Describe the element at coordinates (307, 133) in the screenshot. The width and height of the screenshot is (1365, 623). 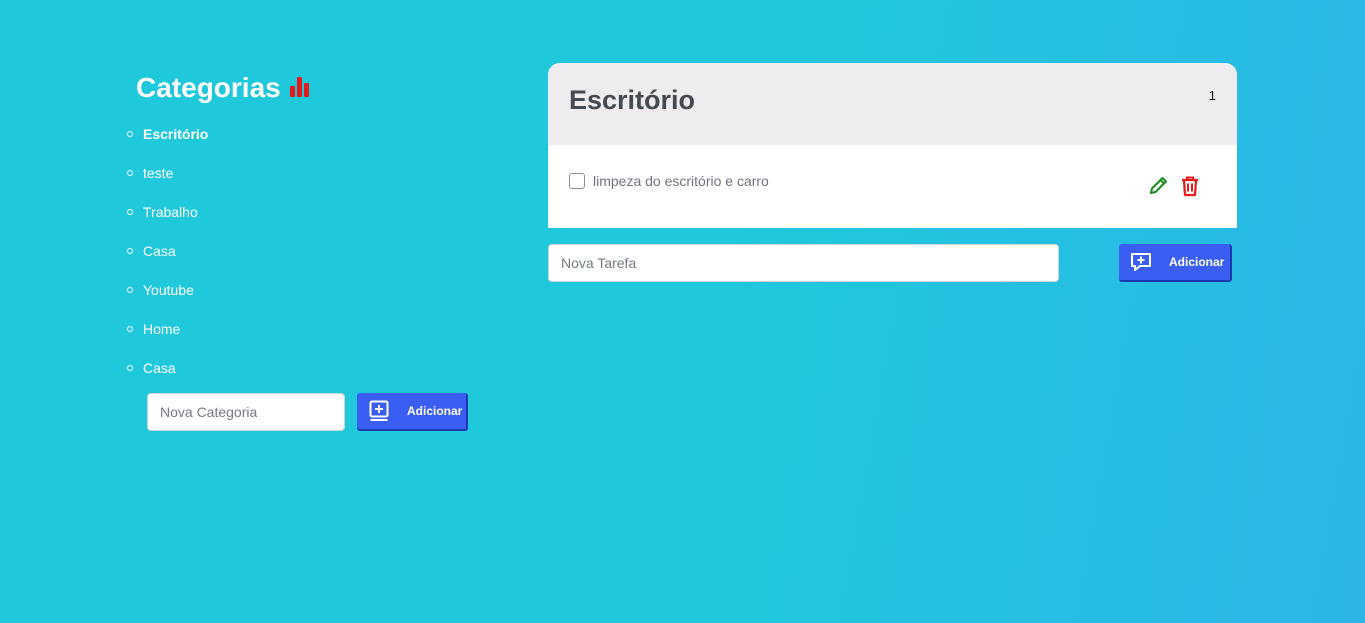
I see `category-item-escritorio: Escritório` at that location.